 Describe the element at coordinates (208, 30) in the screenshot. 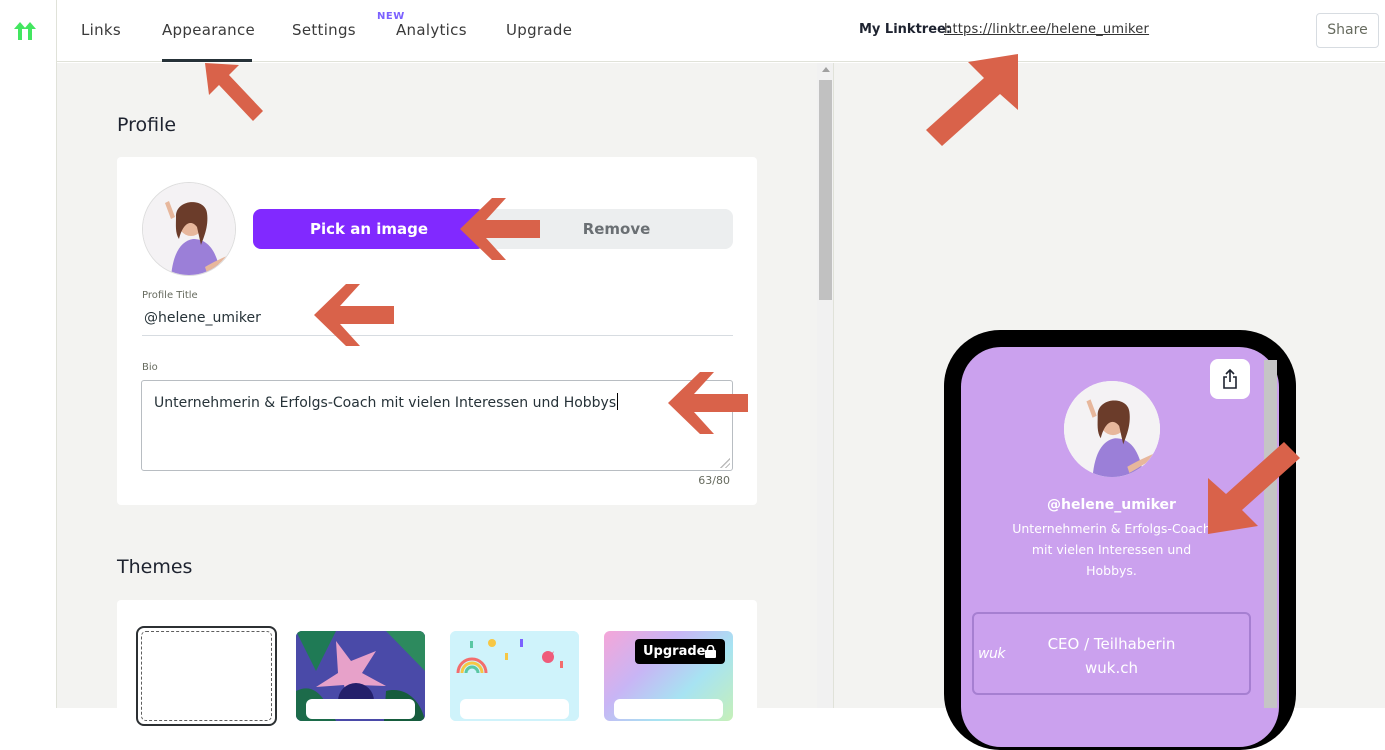

I see `tab-appearance: Appearance` at that location.